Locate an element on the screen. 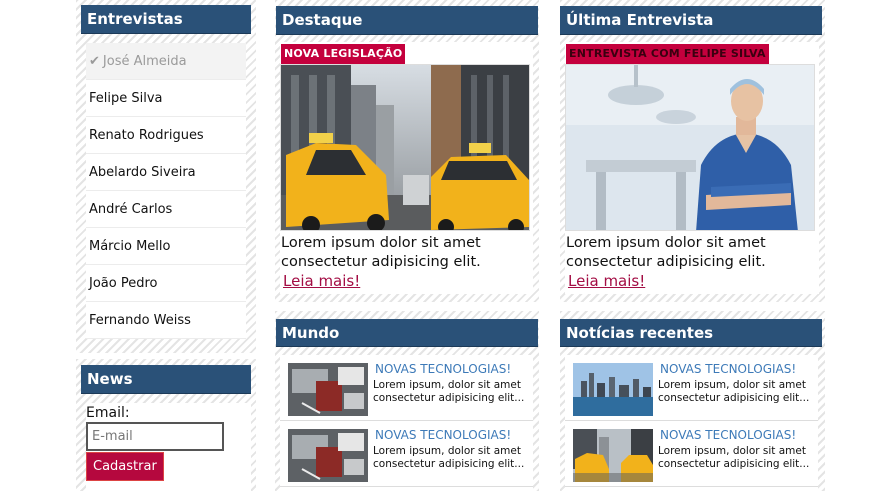 This screenshot has height=491, width=873. entrevista-item-andre-carlos: André Carlos is located at coordinates (166, 209).